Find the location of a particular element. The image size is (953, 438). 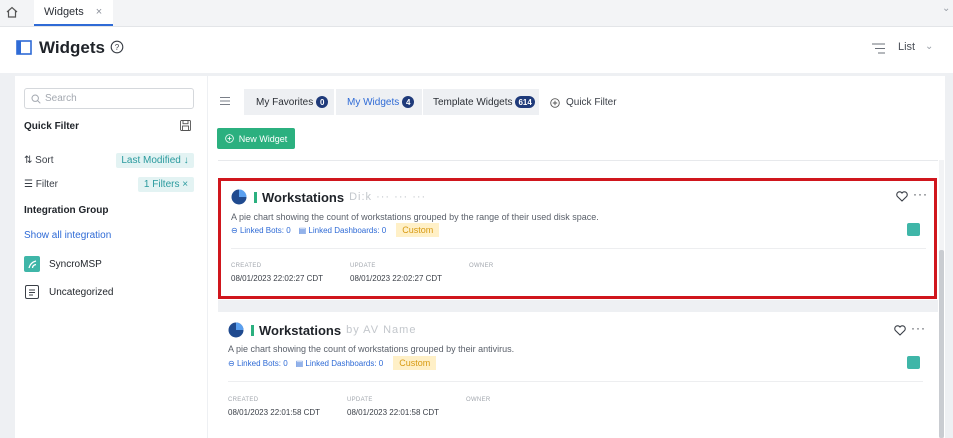

new-widget-label: New Widget is located at coordinates (263, 138).